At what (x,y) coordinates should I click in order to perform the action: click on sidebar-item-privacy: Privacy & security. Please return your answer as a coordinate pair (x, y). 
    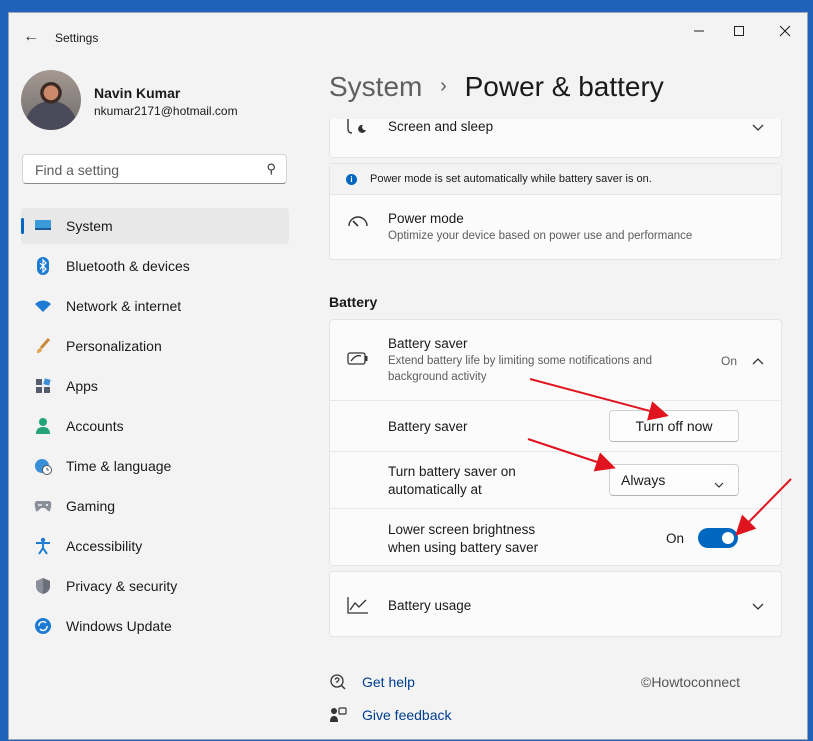
    Looking at the image, I should click on (155, 586).